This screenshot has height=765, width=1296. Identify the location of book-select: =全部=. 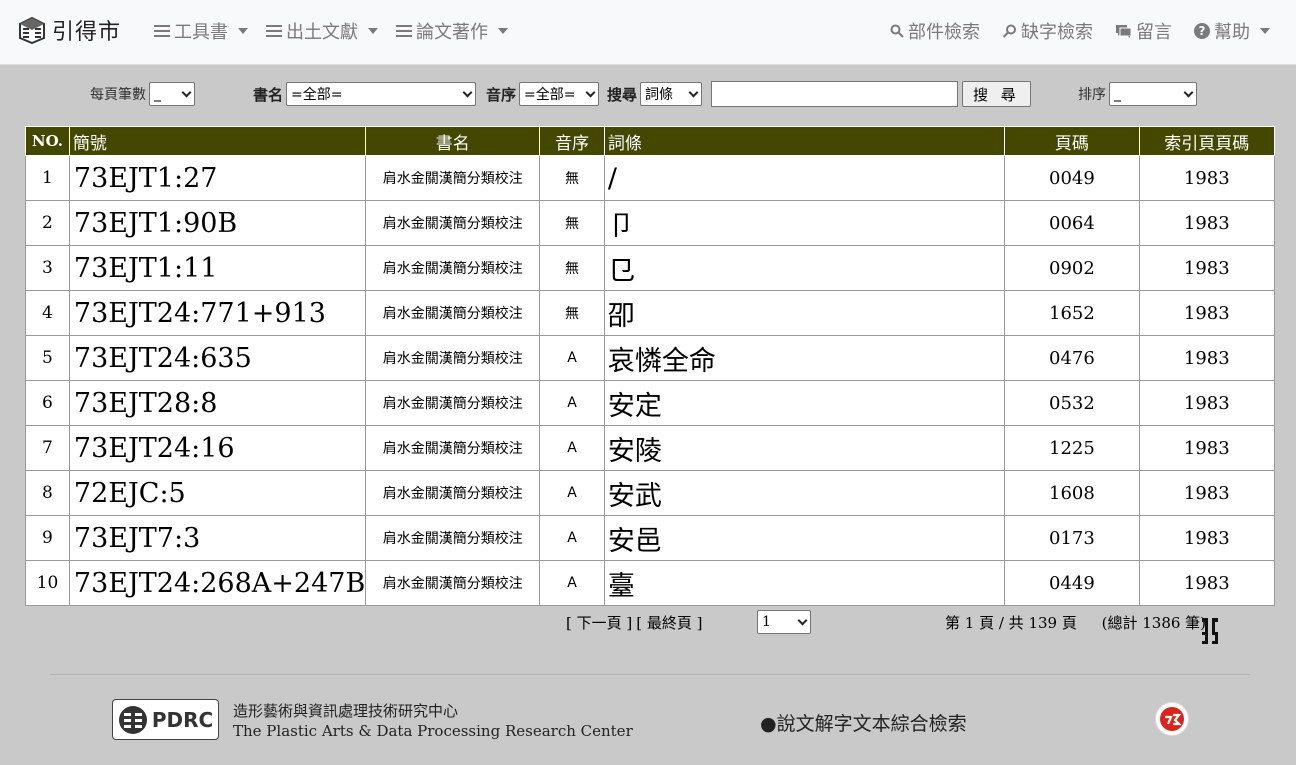
(381, 94).